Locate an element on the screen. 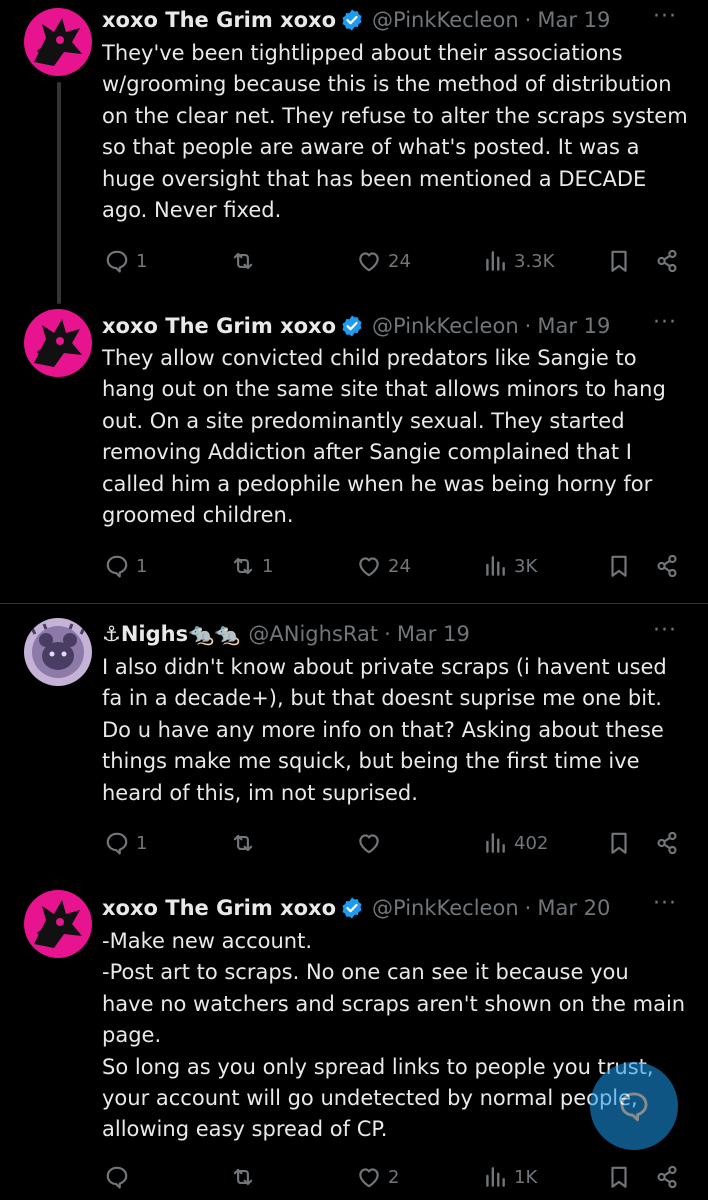  view-count: 3K is located at coordinates (526, 566).